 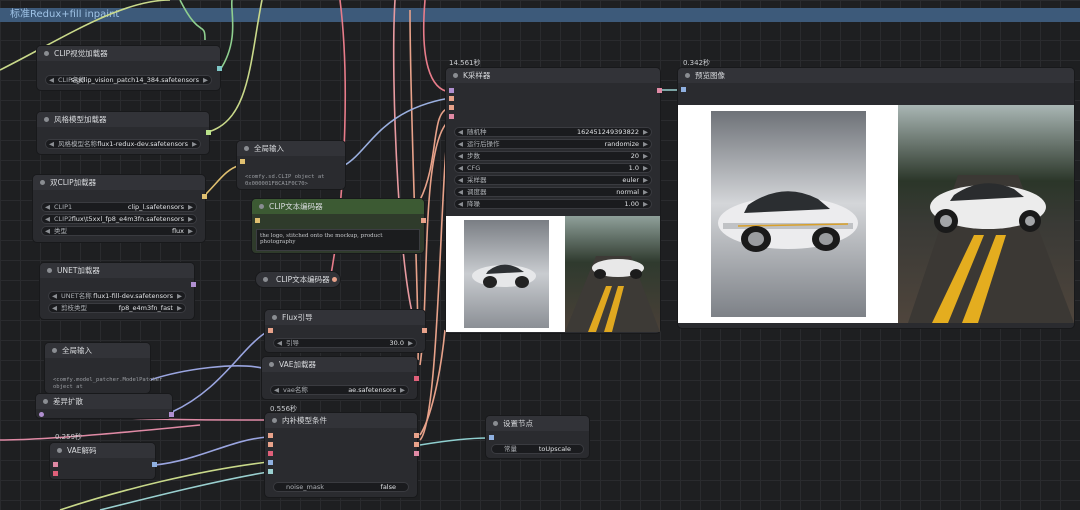 What do you see at coordinates (117, 308) in the screenshot?
I see `weight-dtype-combo: ◀ 剪枝类型 fp8_e4m3fn_fast ▶` at bounding box center [117, 308].